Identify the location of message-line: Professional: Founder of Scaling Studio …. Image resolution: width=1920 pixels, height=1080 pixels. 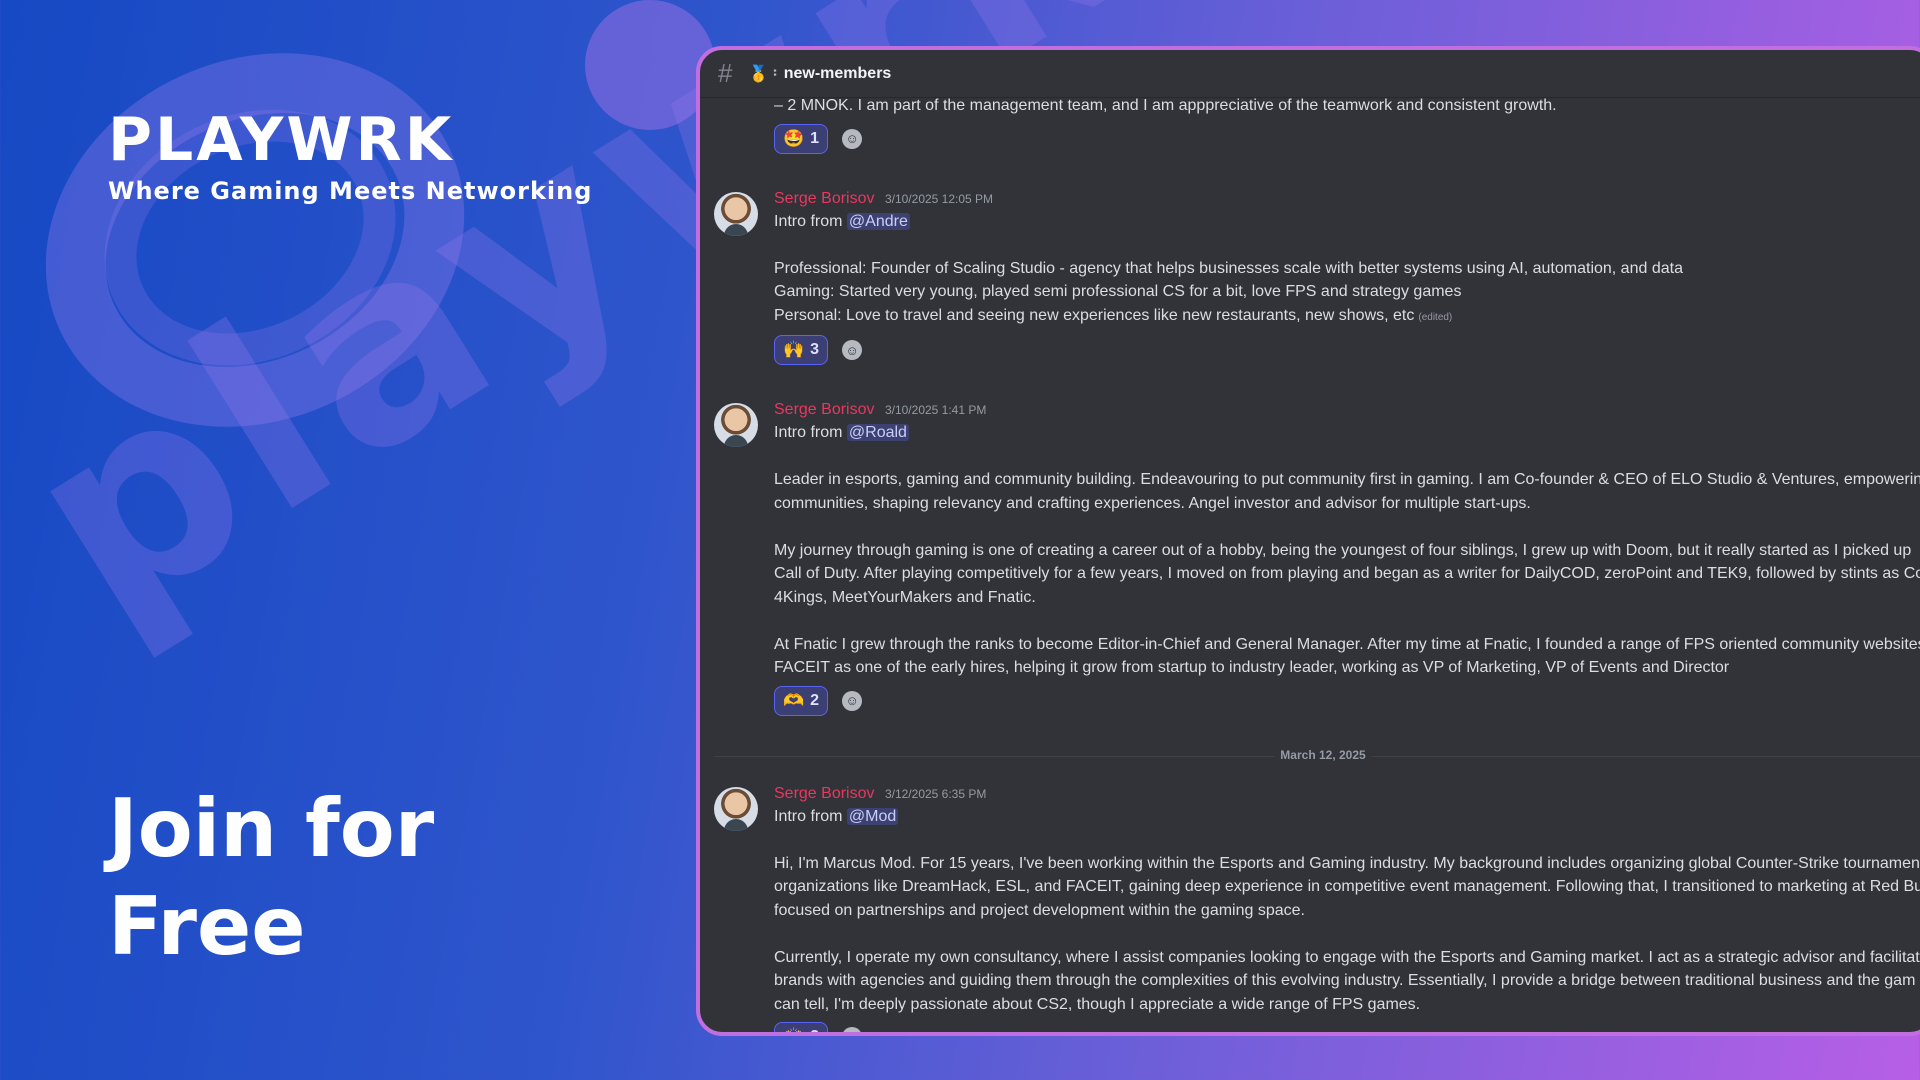
(1228, 268).